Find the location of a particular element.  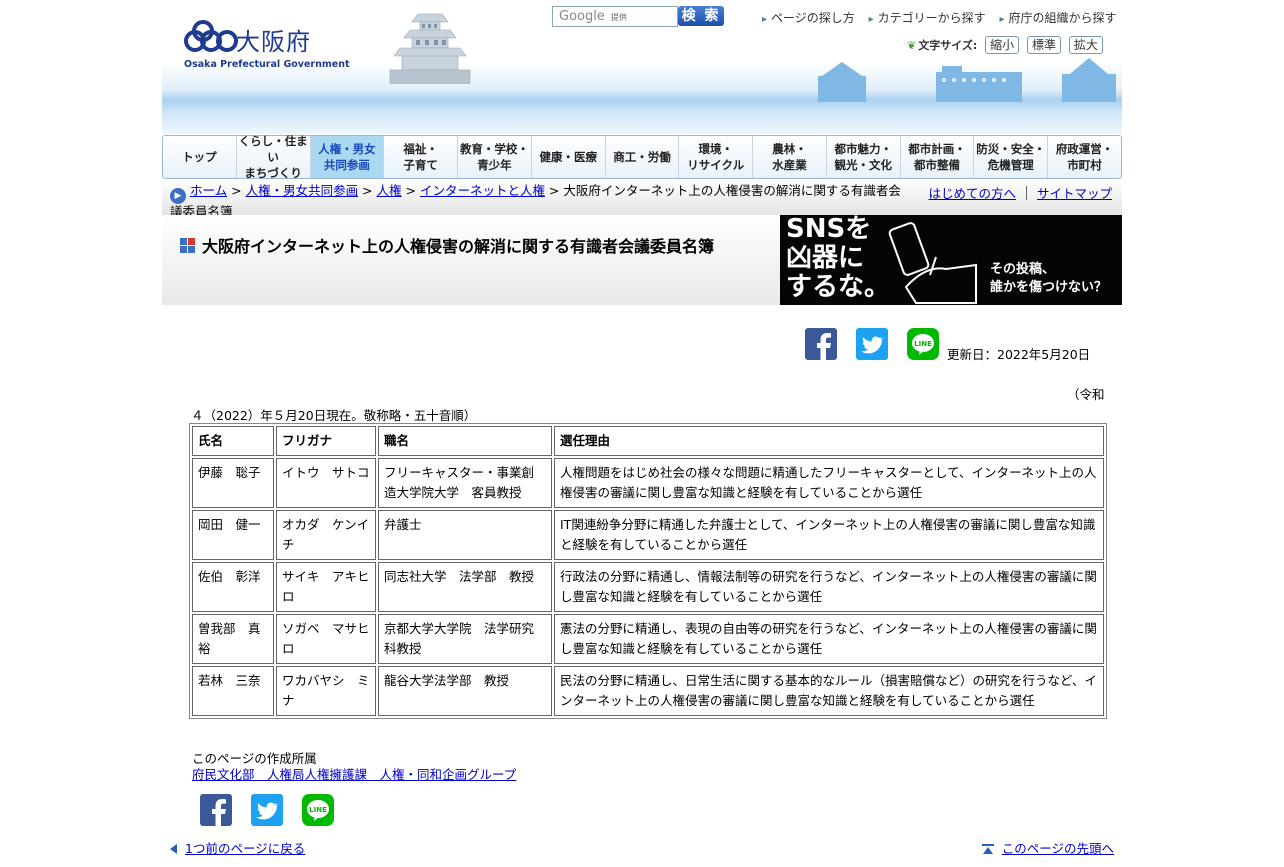

cell-name: 曽我部 真裕 is located at coordinates (233, 639).